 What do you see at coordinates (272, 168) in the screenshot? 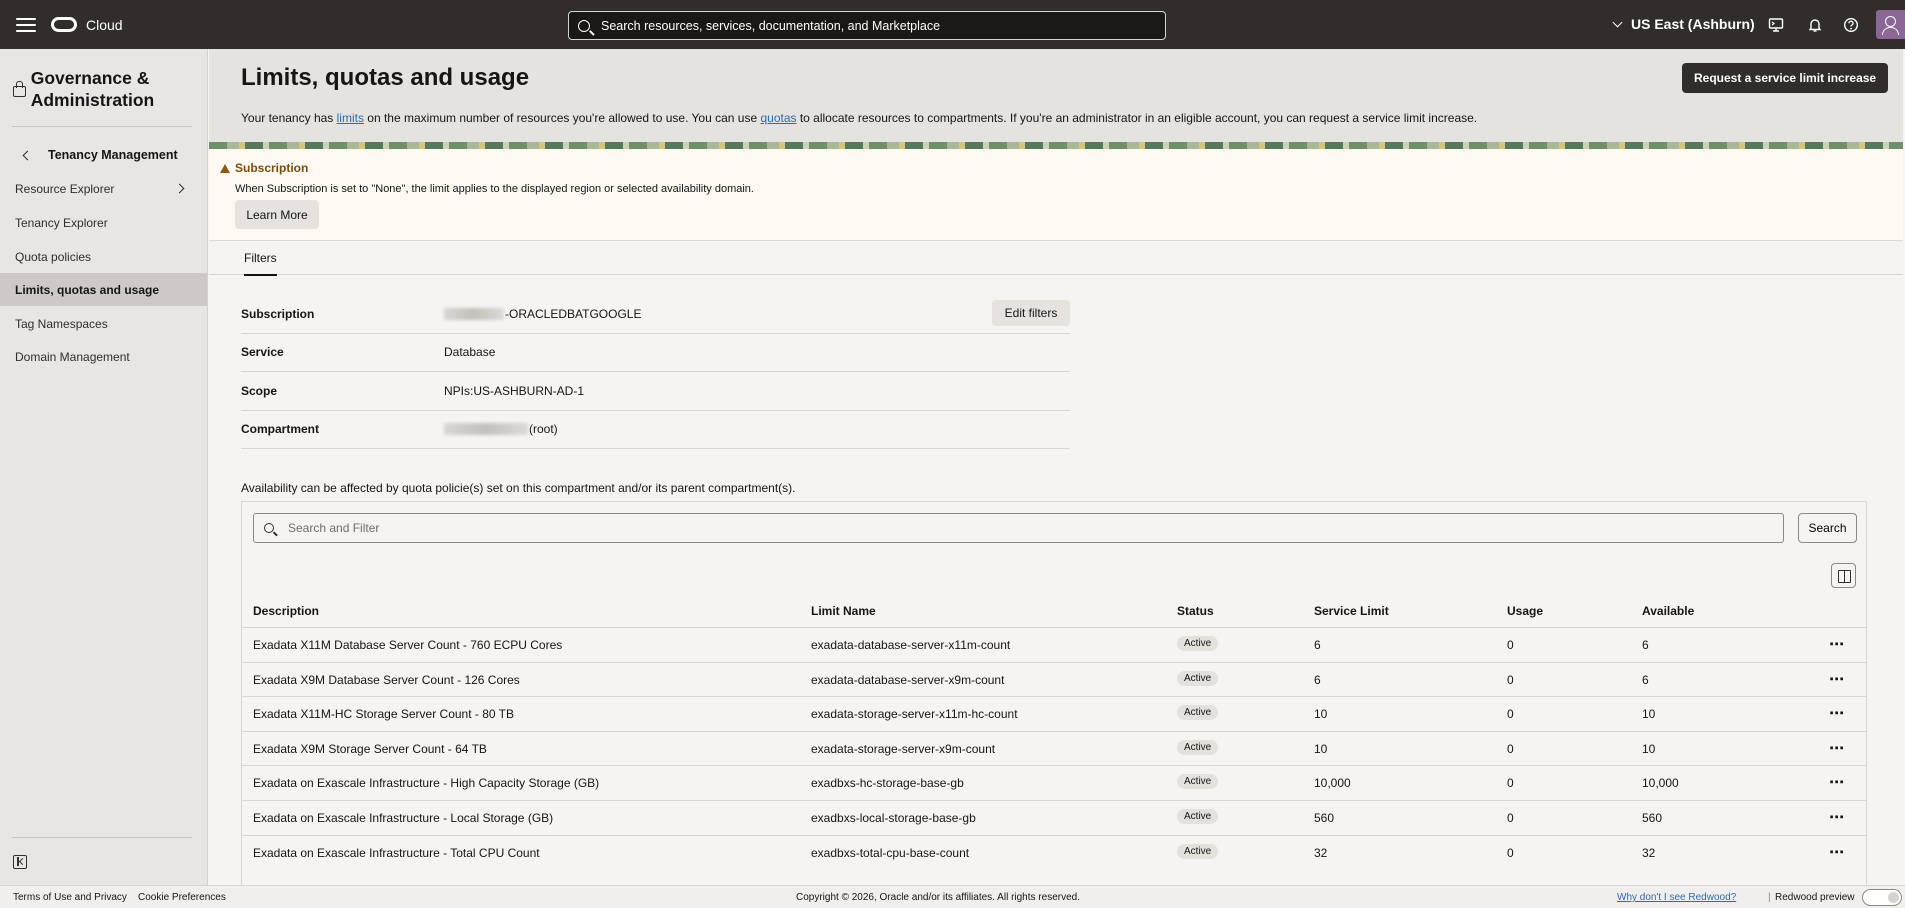
I see `alert-title: Subscription` at bounding box center [272, 168].